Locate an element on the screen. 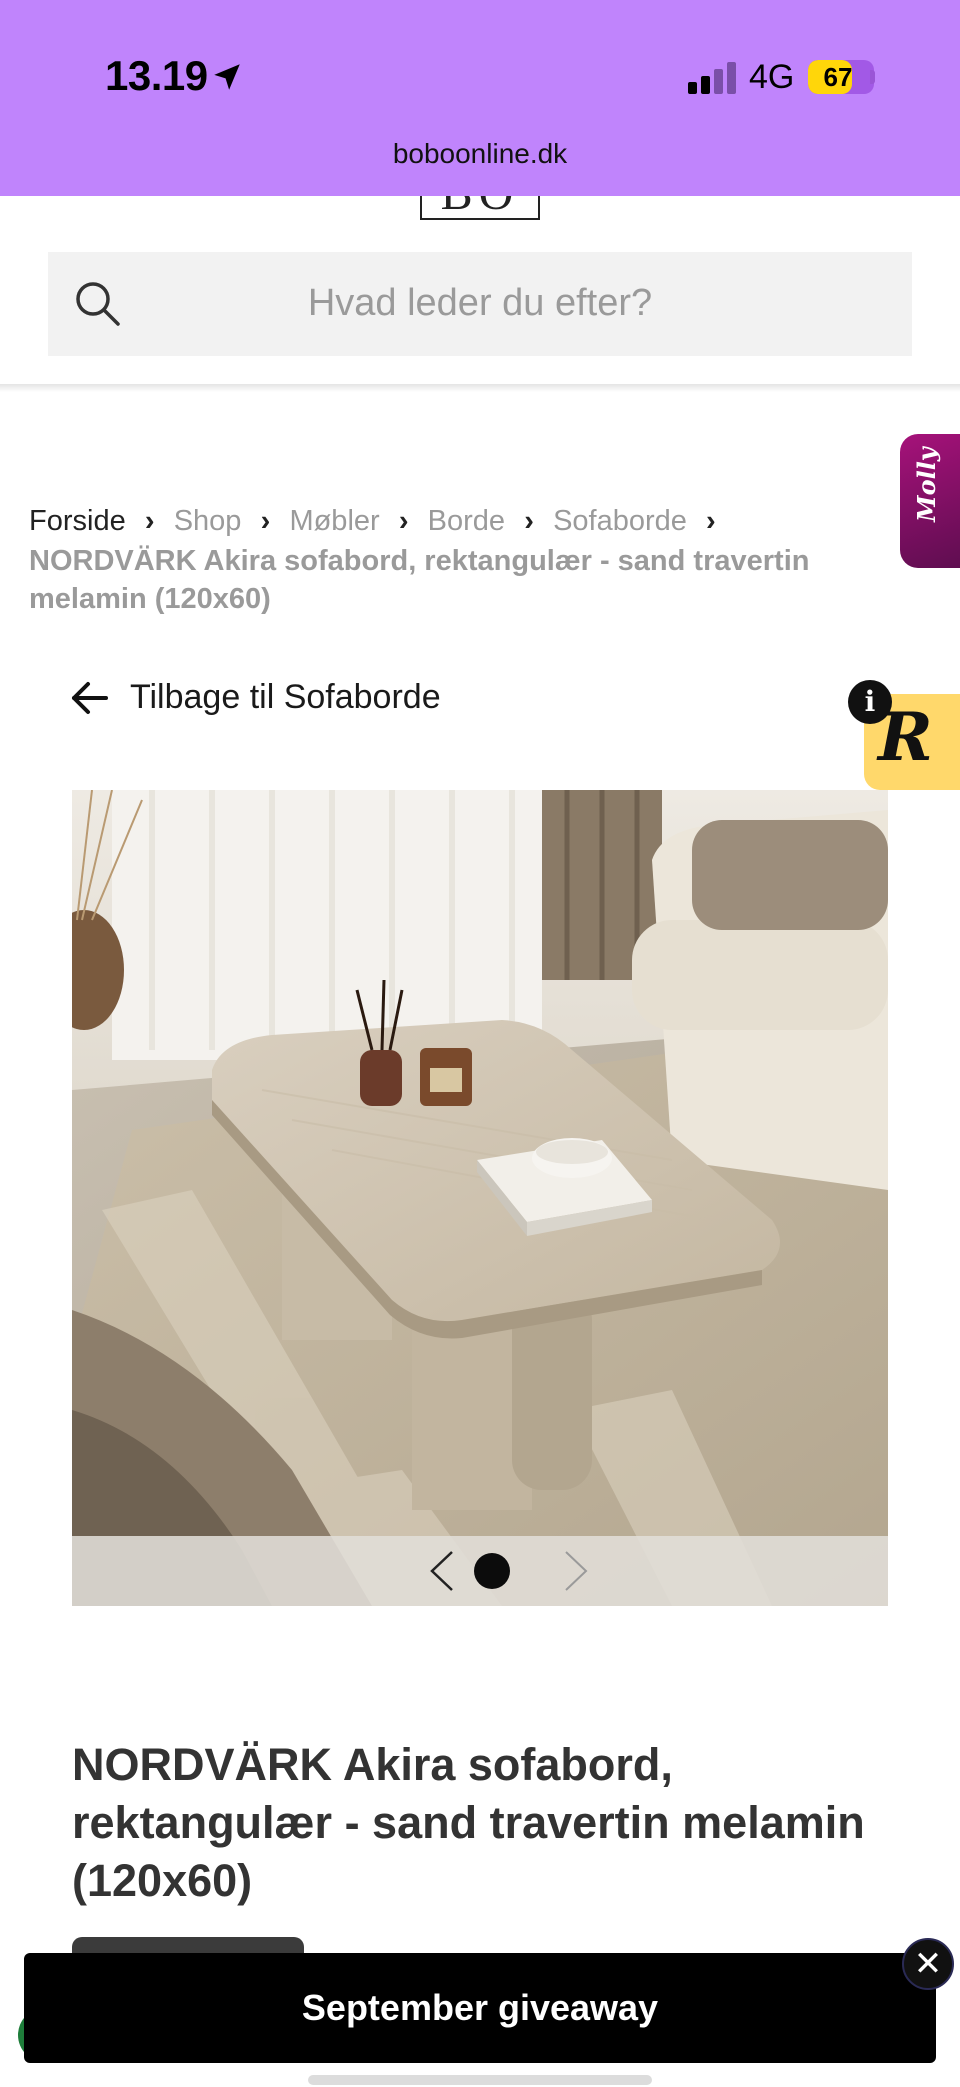  battery-percentage: 67 is located at coordinates (838, 77).